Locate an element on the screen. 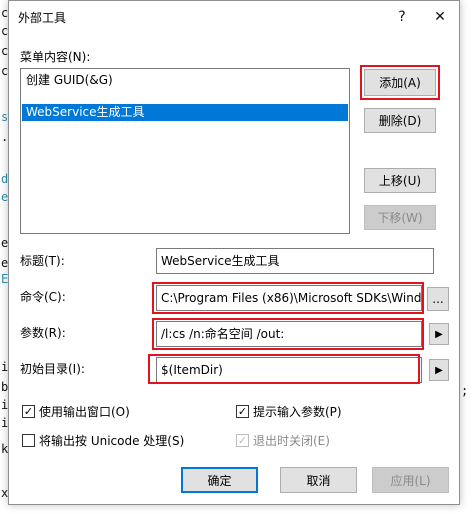 The width and height of the screenshot is (471, 517). checkbox-label: 退出时关闭(E) is located at coordinates (291, 441).